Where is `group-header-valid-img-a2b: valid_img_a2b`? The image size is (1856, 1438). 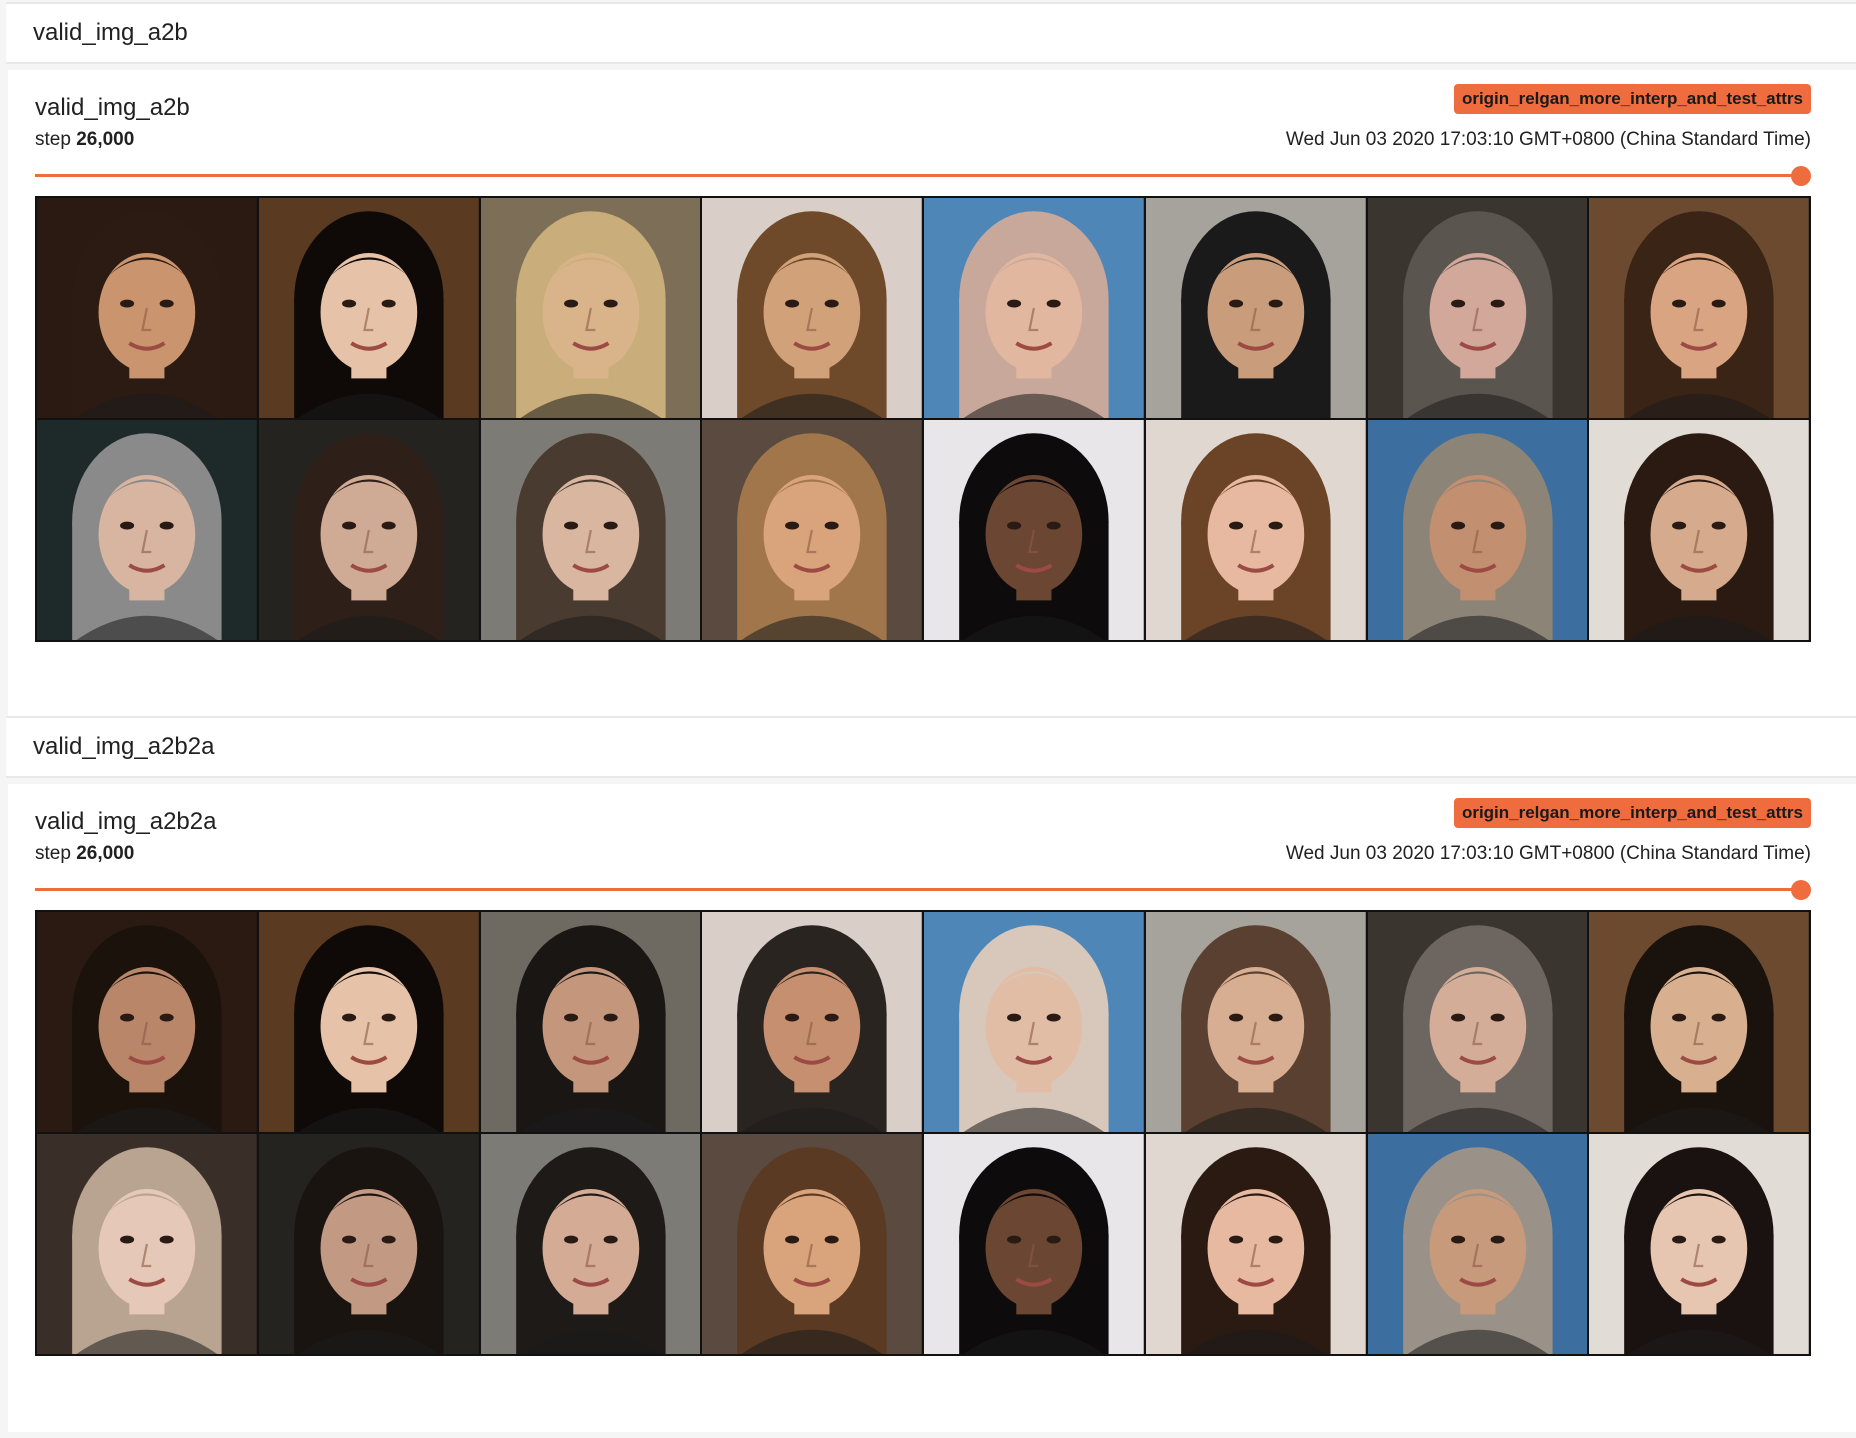
group-header-valid-img-a2b: valid_img_a2b is located at coordinates (931, 33).